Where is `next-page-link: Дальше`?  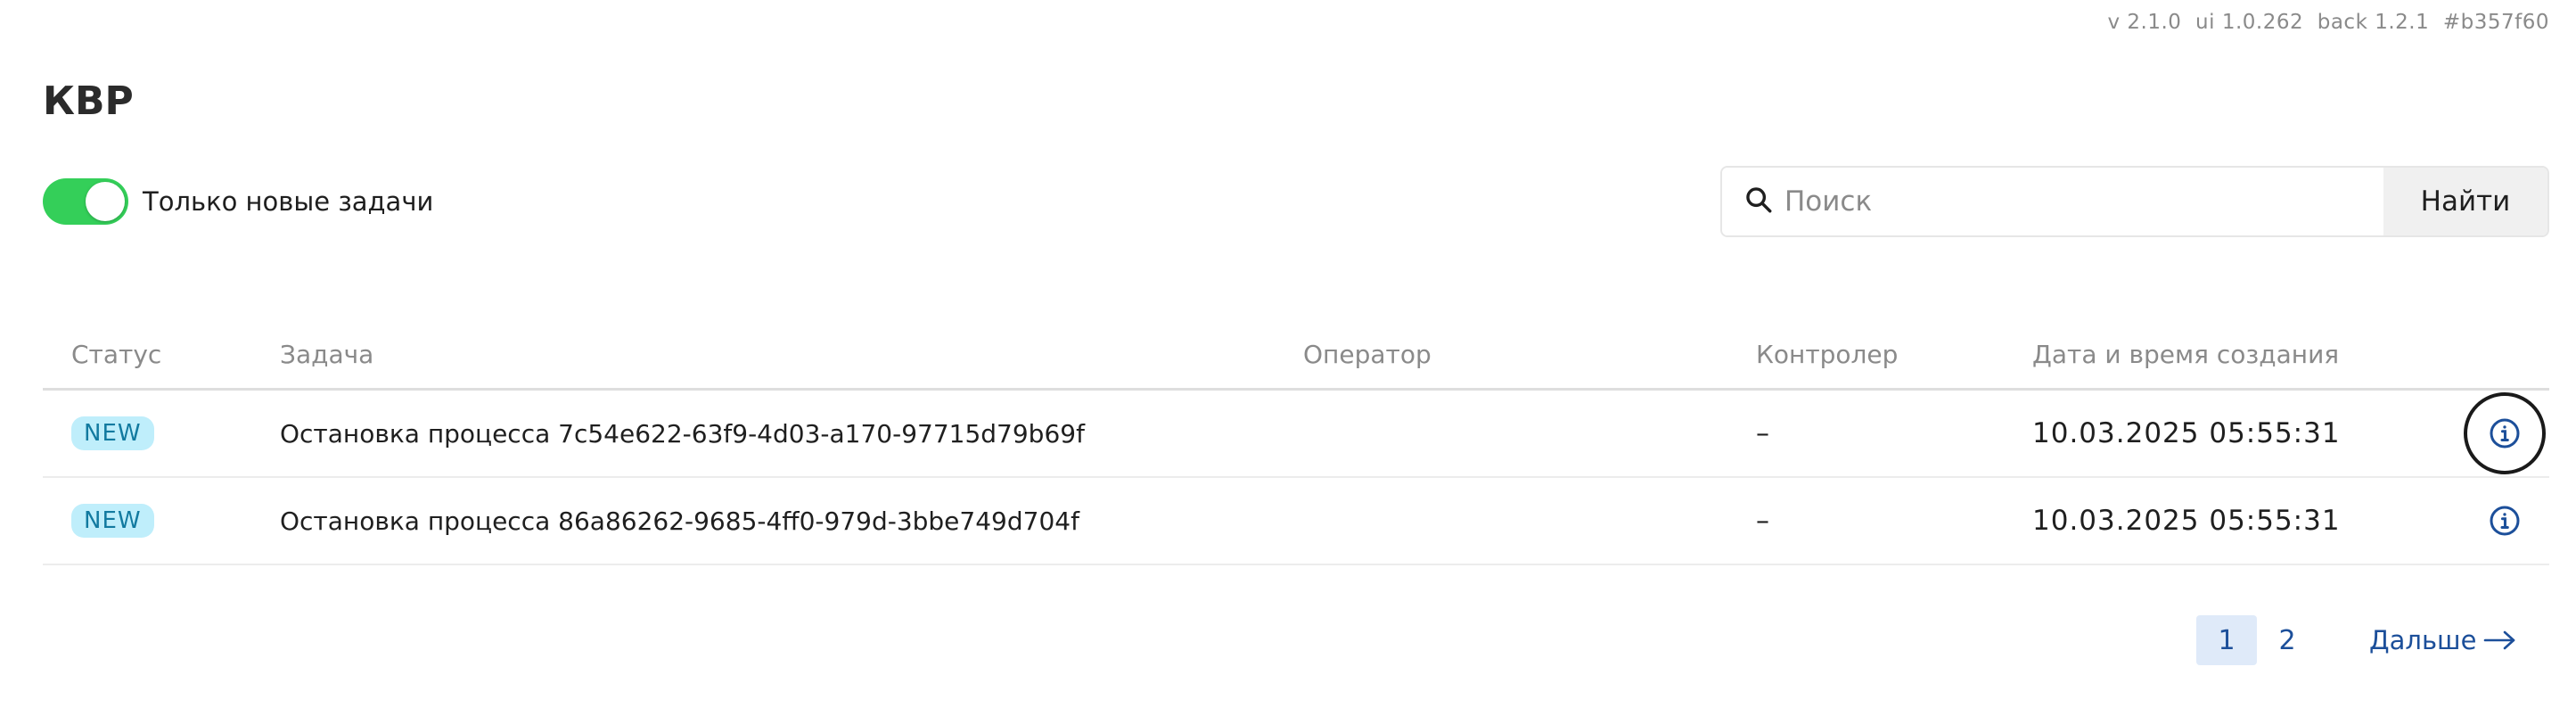
next-page-link: Дальше is located at coordinates (2443, 640).